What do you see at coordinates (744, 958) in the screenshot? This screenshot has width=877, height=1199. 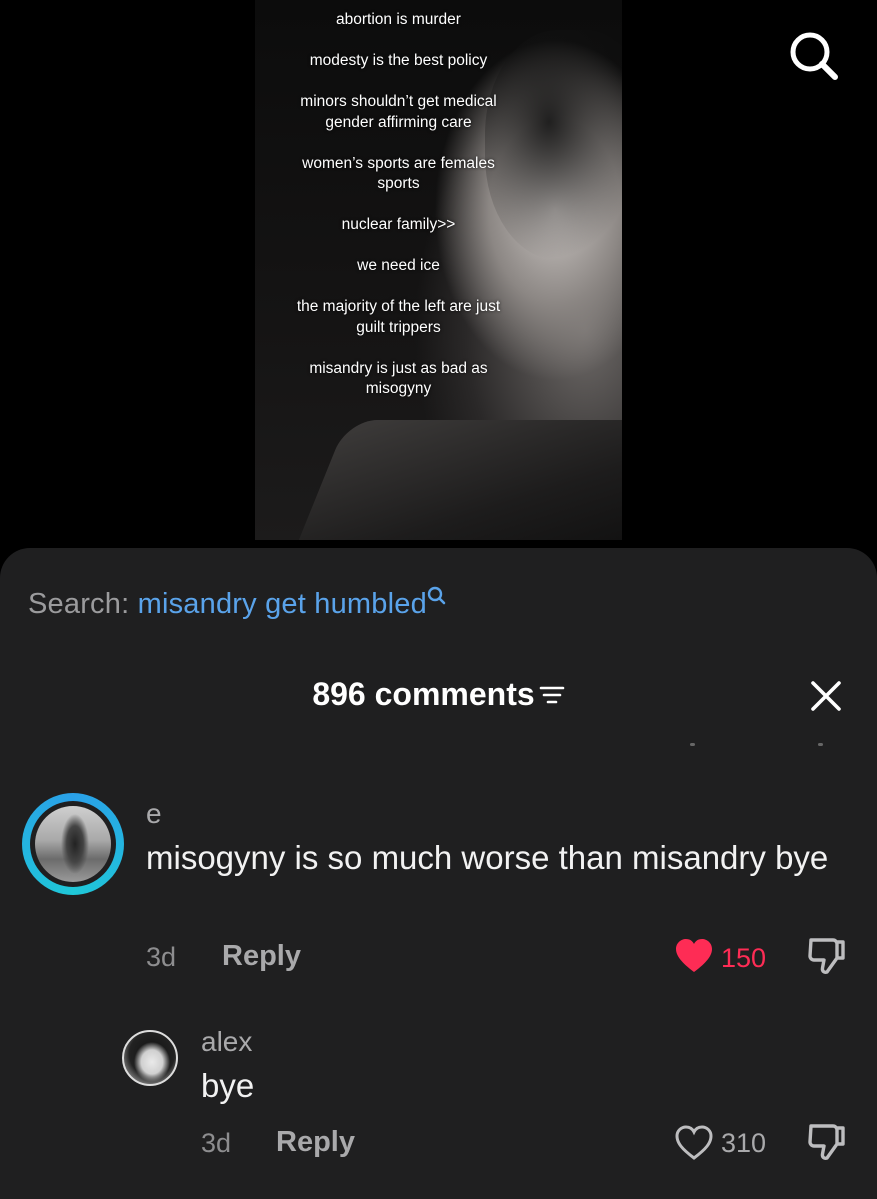 I see `like-count: 150` at bounding box center [744, 958].